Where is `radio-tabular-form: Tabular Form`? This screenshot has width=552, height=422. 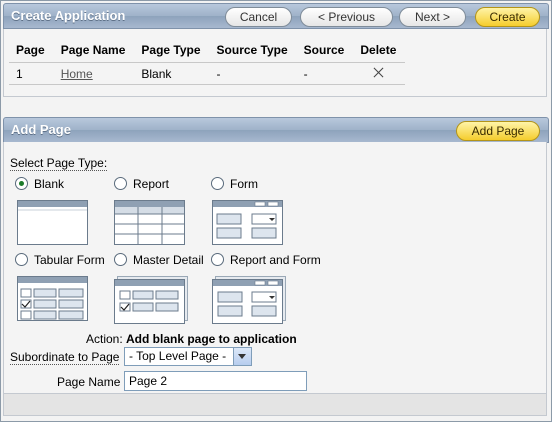 radio-tabular-form: Tabular Form is located at coordinates (60, 260).